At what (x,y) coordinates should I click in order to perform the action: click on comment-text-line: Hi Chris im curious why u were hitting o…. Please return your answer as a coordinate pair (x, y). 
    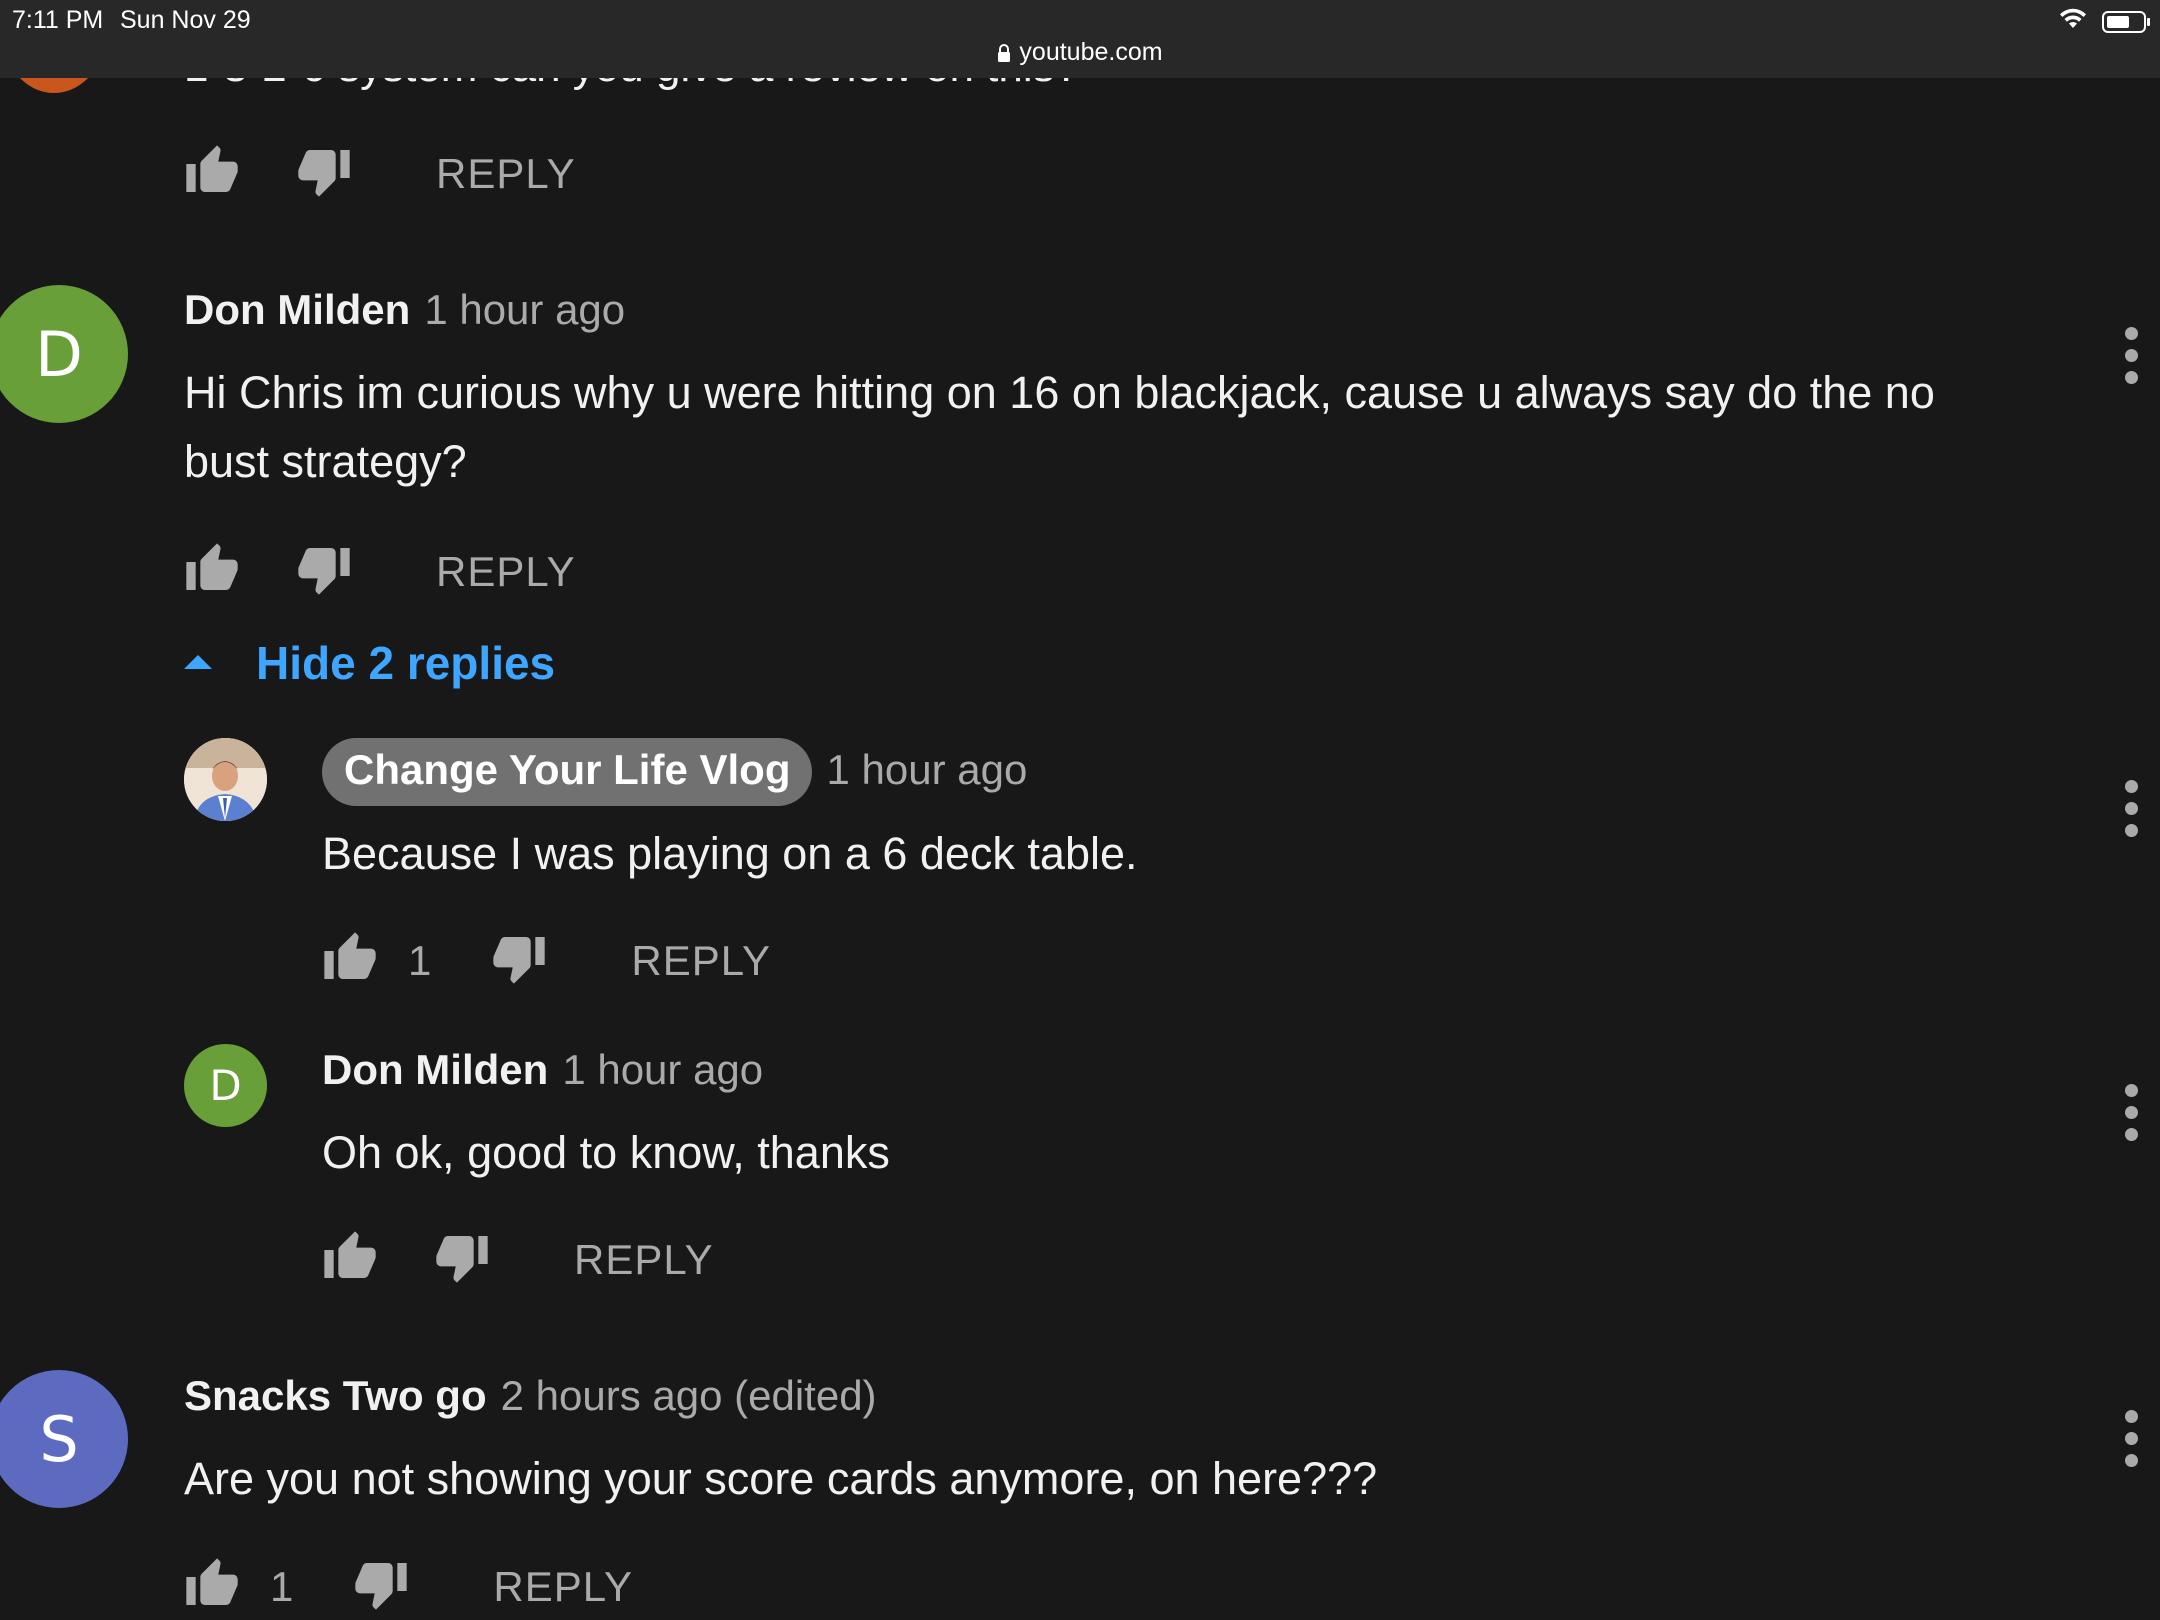
    Looking at the image, I should click on (1059, 392).